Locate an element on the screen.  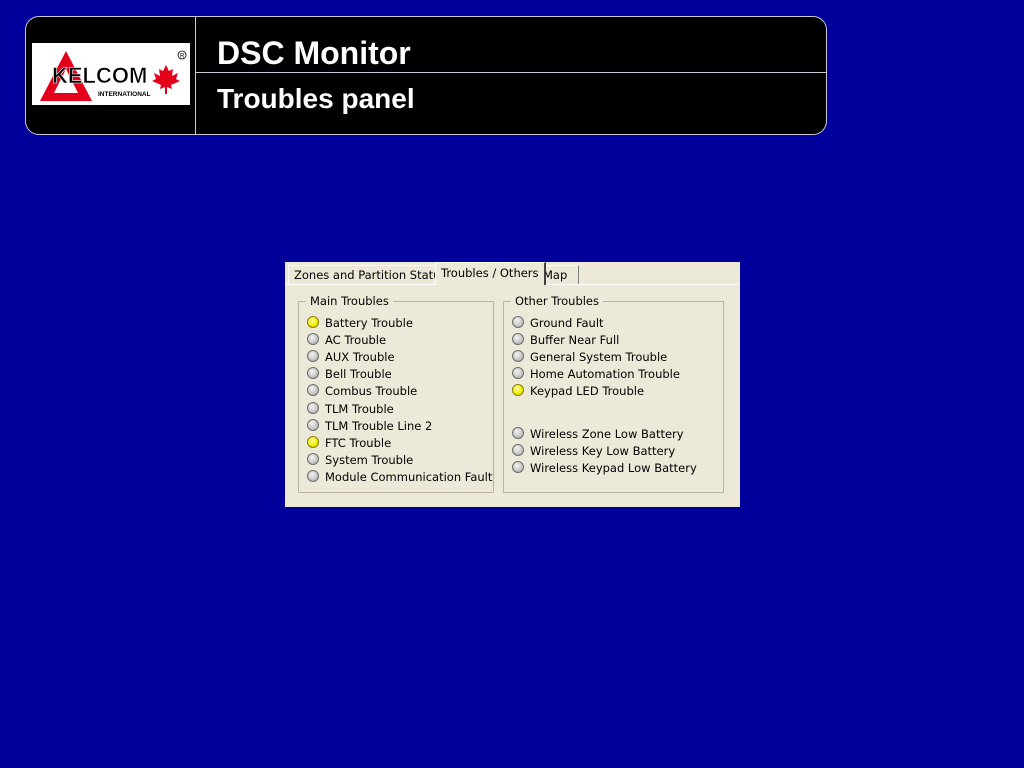
indicator-general-system-trouble: General System Trouble is located at coordinates (589, 357).